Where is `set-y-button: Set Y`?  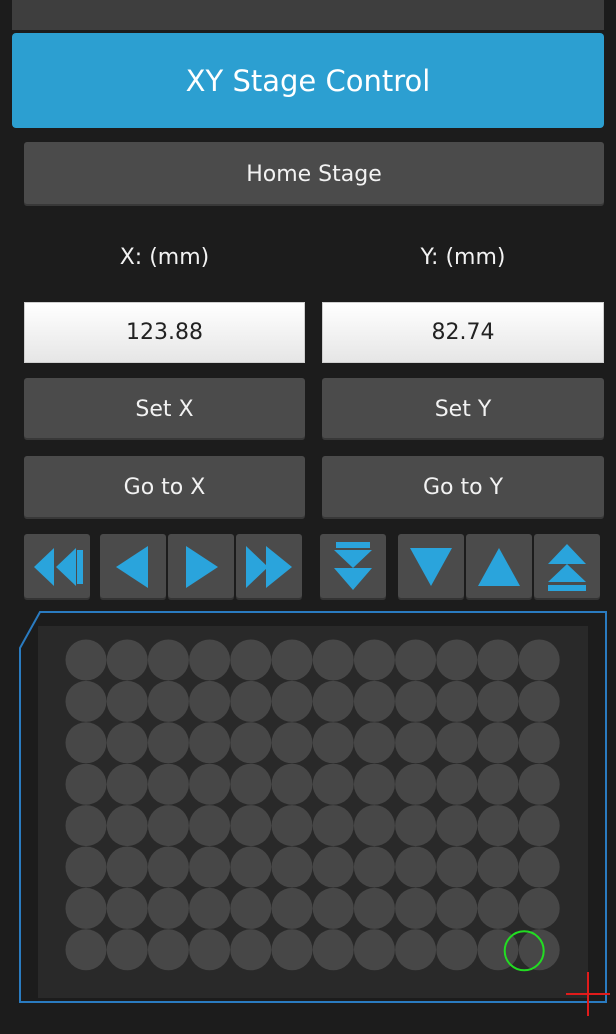 set-y-button: Set Y is located at coordinates (463, 409).